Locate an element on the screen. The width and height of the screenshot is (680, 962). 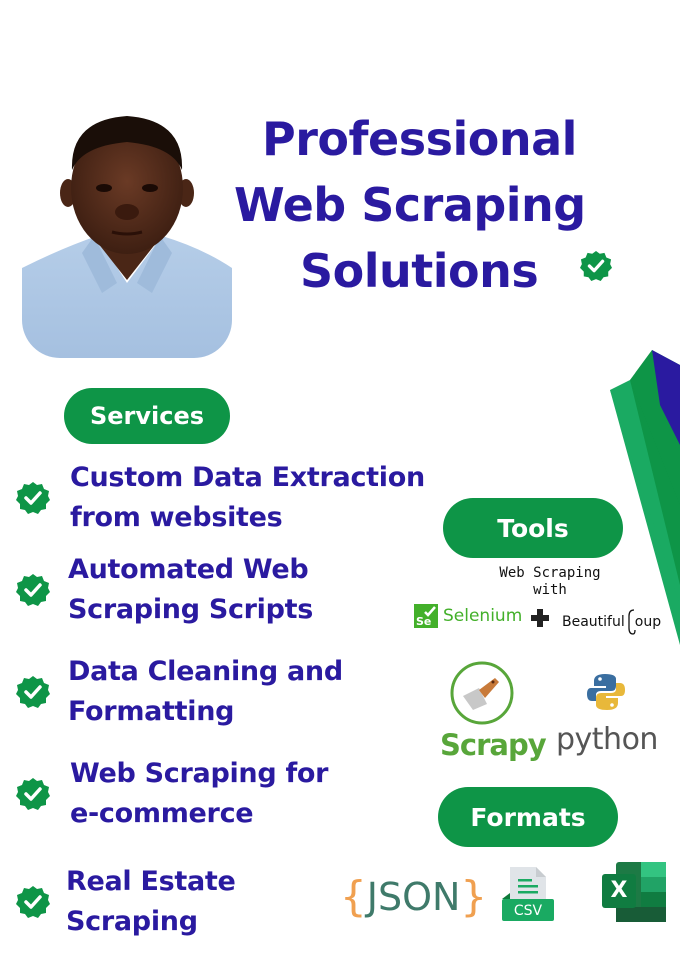
service-line-1: Real Estate is located at coordinates (151, 881).